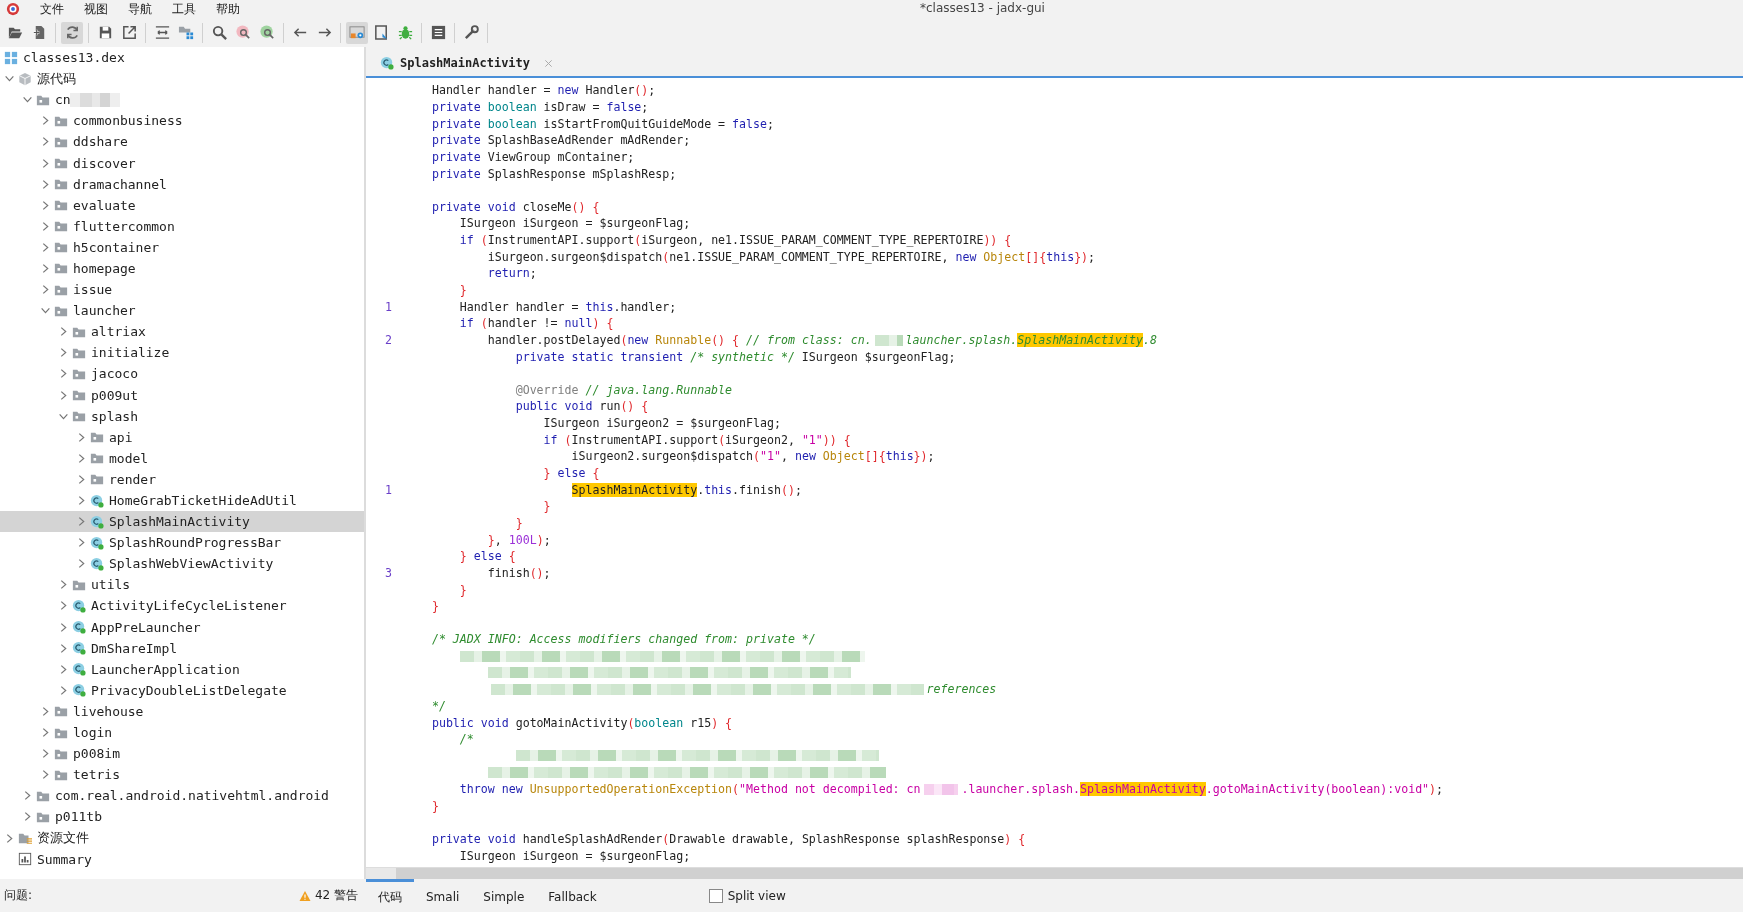  What do you see at coordinates (182, 268) in the screenshot?
I see `tree-item: homepage` at bounding box center [182, 268].